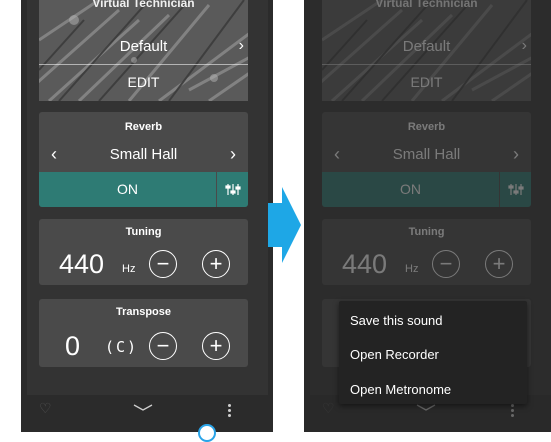  I want to click on transpose-minus-button: −, so click(163, 346).